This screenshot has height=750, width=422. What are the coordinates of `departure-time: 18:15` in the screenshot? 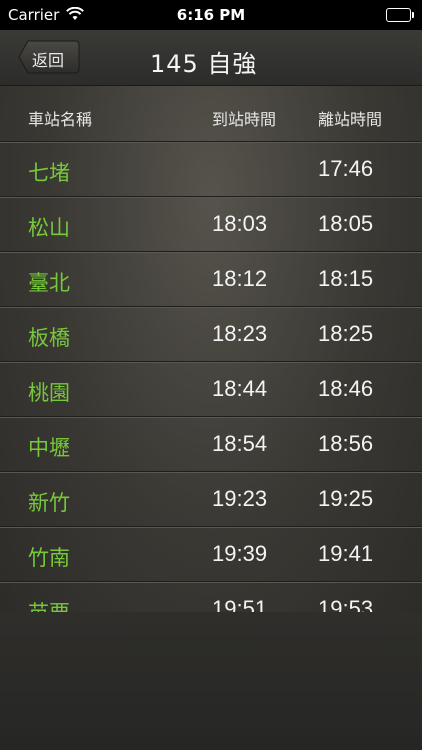 It's located at (346, 278).